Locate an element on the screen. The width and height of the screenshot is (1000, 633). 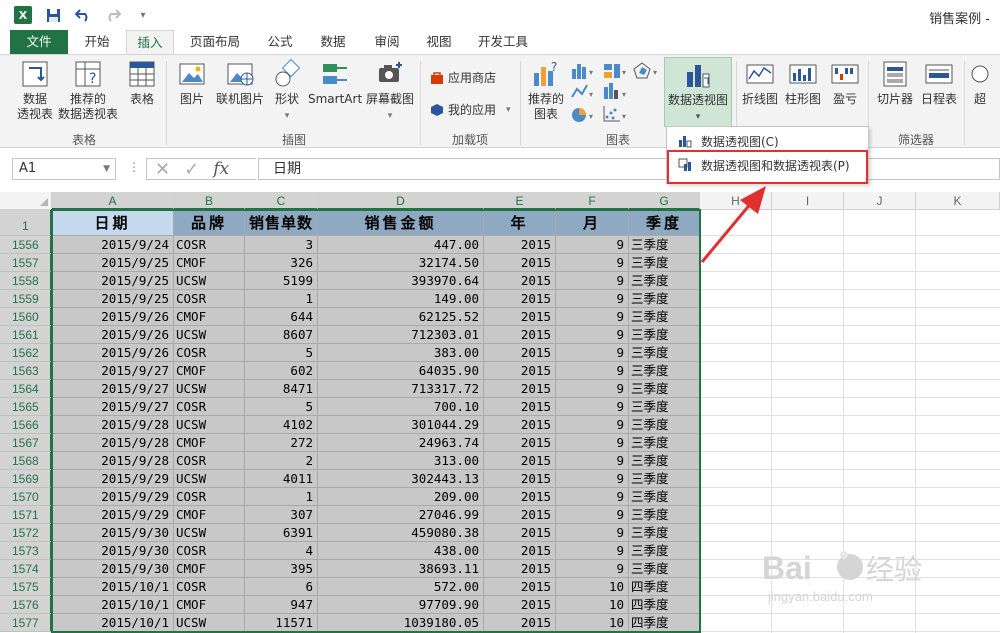
cell-brand: CMOF is located at coordinates (209, 317).